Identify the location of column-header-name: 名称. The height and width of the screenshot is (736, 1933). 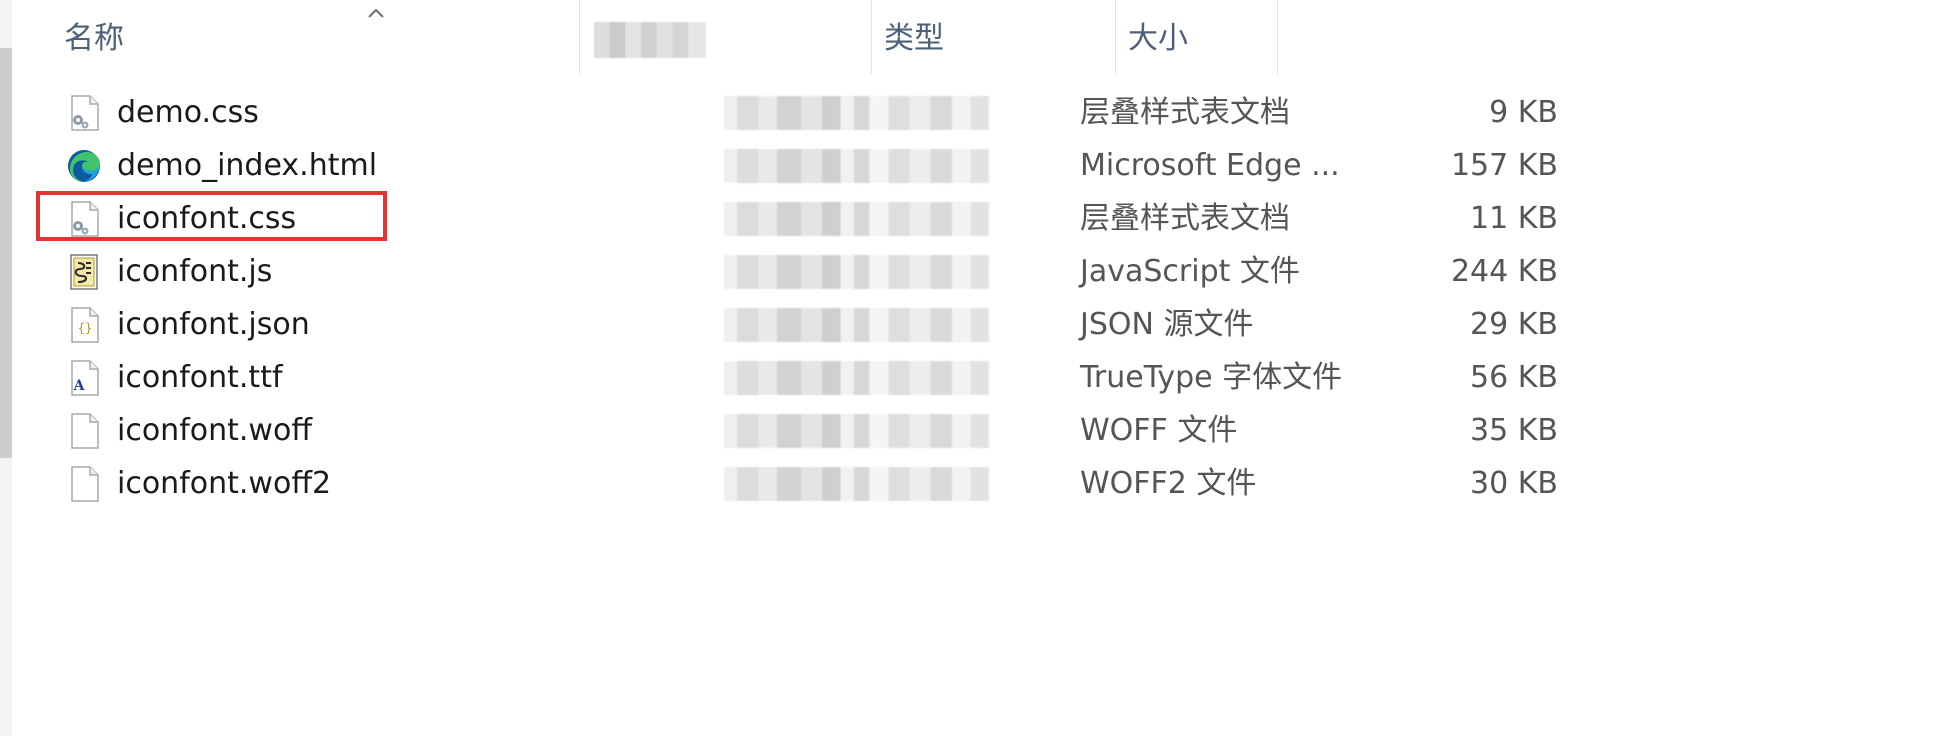
(296, 37).